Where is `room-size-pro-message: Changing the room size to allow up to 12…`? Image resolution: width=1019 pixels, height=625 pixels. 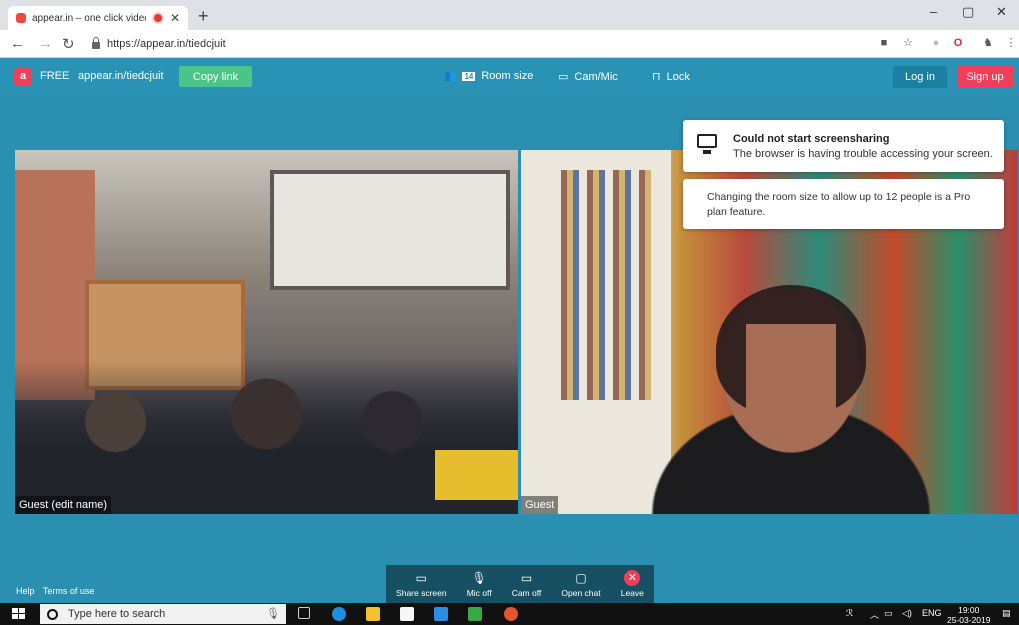 room-size-pro-message: Changing the room size to allow up to 12… is located at coordinates (839, 204).